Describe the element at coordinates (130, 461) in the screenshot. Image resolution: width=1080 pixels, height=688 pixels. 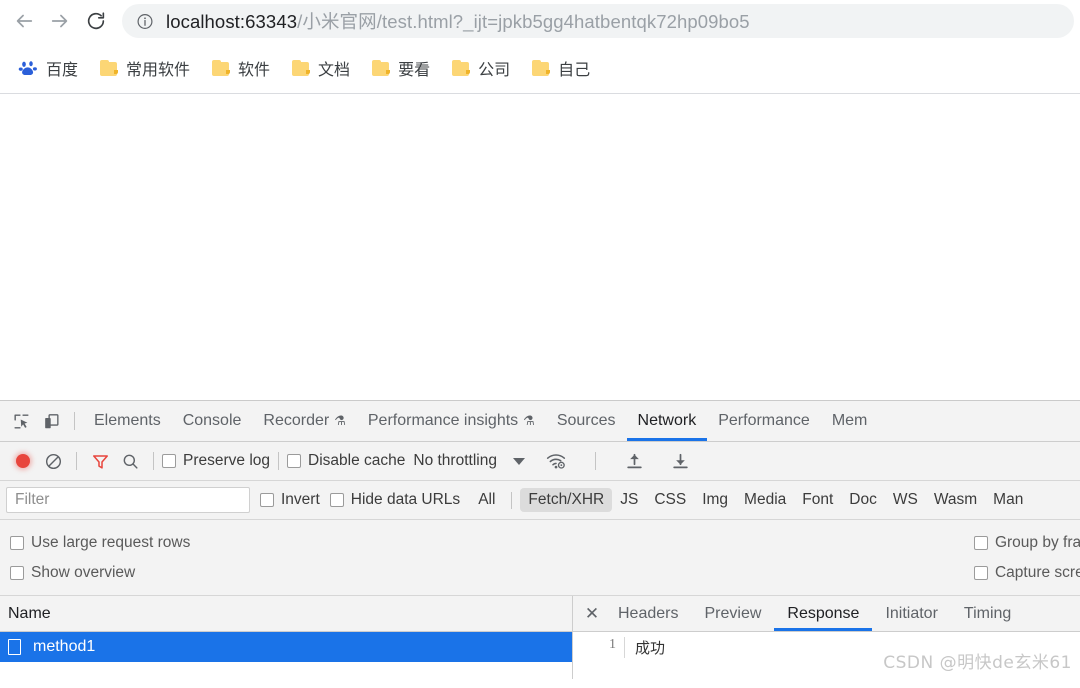
I see `search-button` at that location.